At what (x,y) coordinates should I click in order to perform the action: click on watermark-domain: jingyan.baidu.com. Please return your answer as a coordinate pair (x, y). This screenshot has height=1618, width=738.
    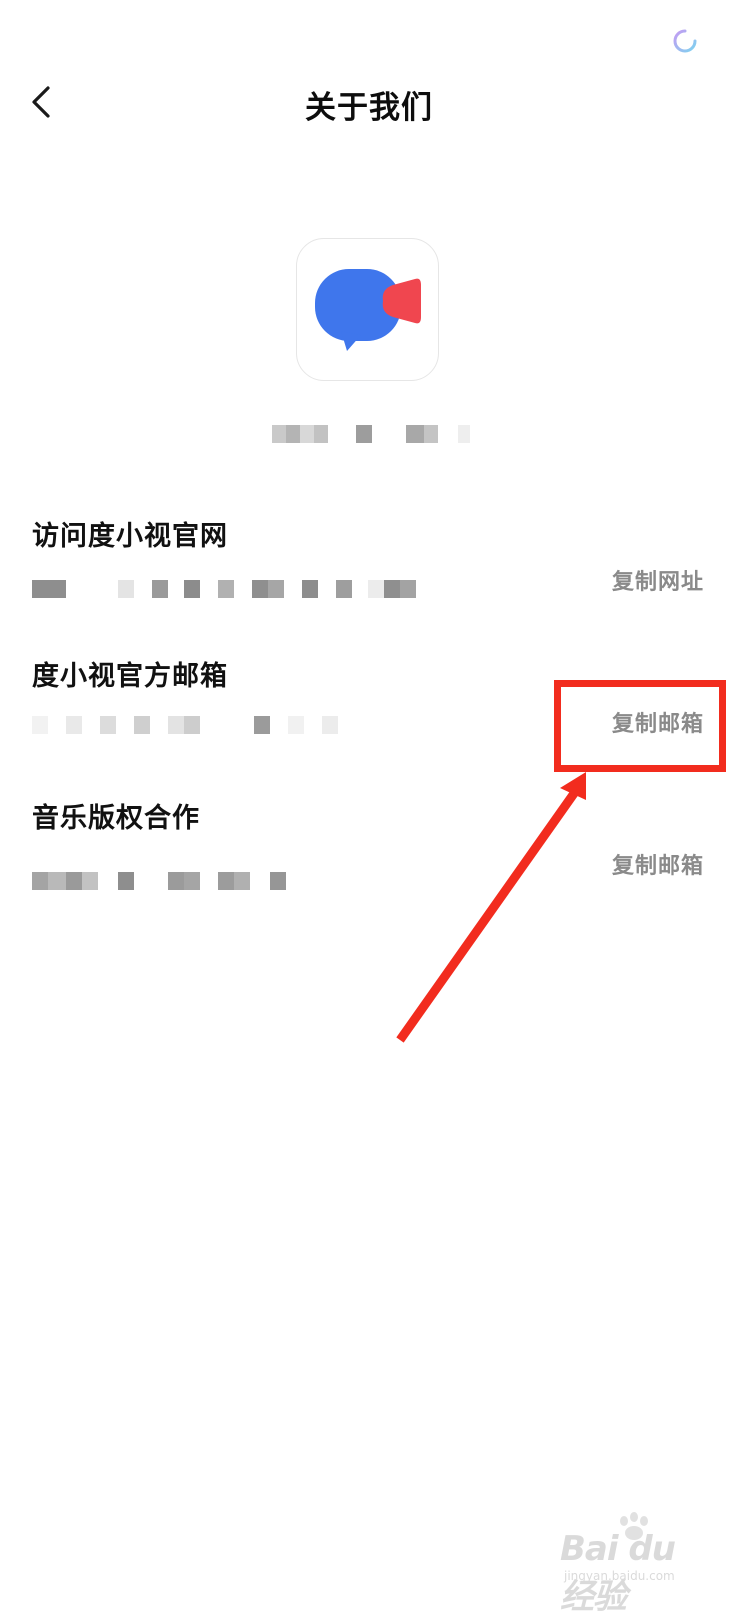
    Looking at the image, I should click on (619, 1576).